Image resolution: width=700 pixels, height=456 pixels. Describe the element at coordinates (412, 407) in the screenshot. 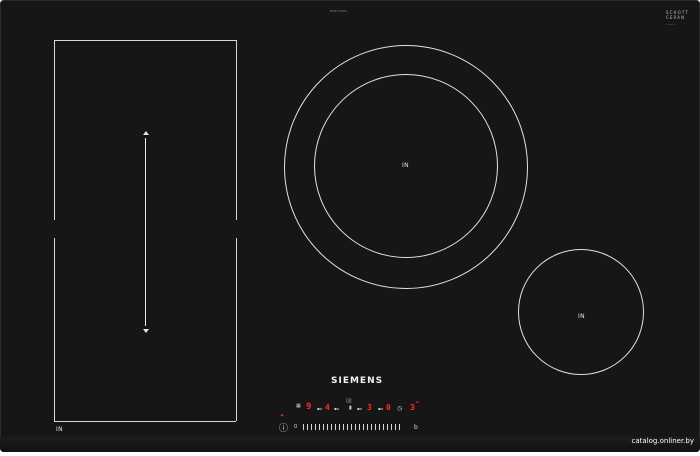

I see `timer-display: 3` at that location.